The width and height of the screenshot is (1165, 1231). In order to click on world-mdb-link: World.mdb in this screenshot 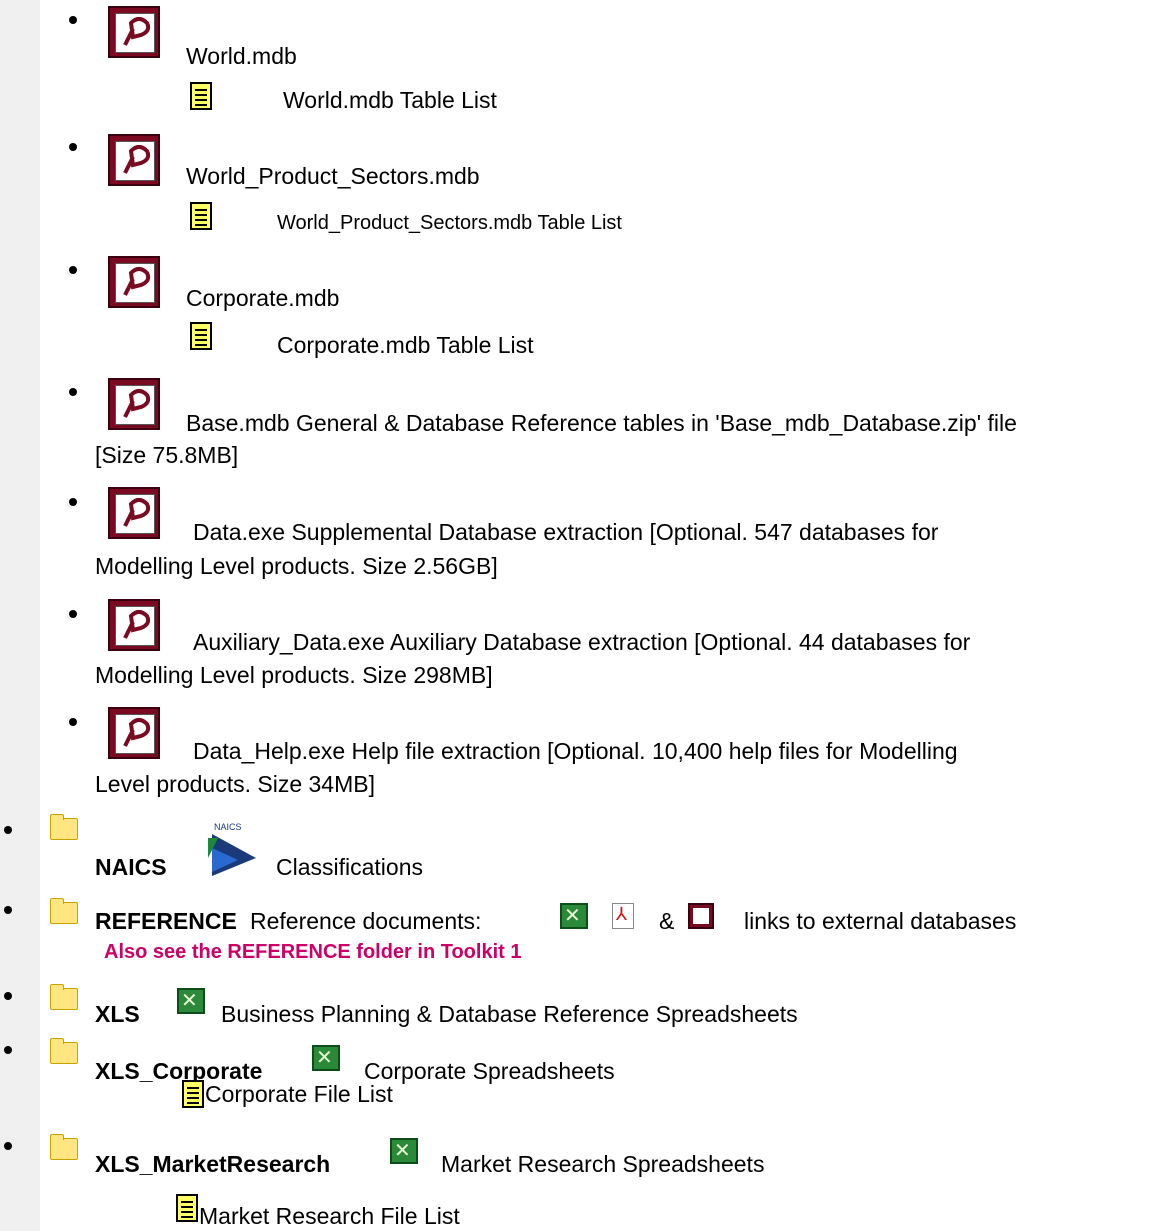, I will do `click(241, 56)`.